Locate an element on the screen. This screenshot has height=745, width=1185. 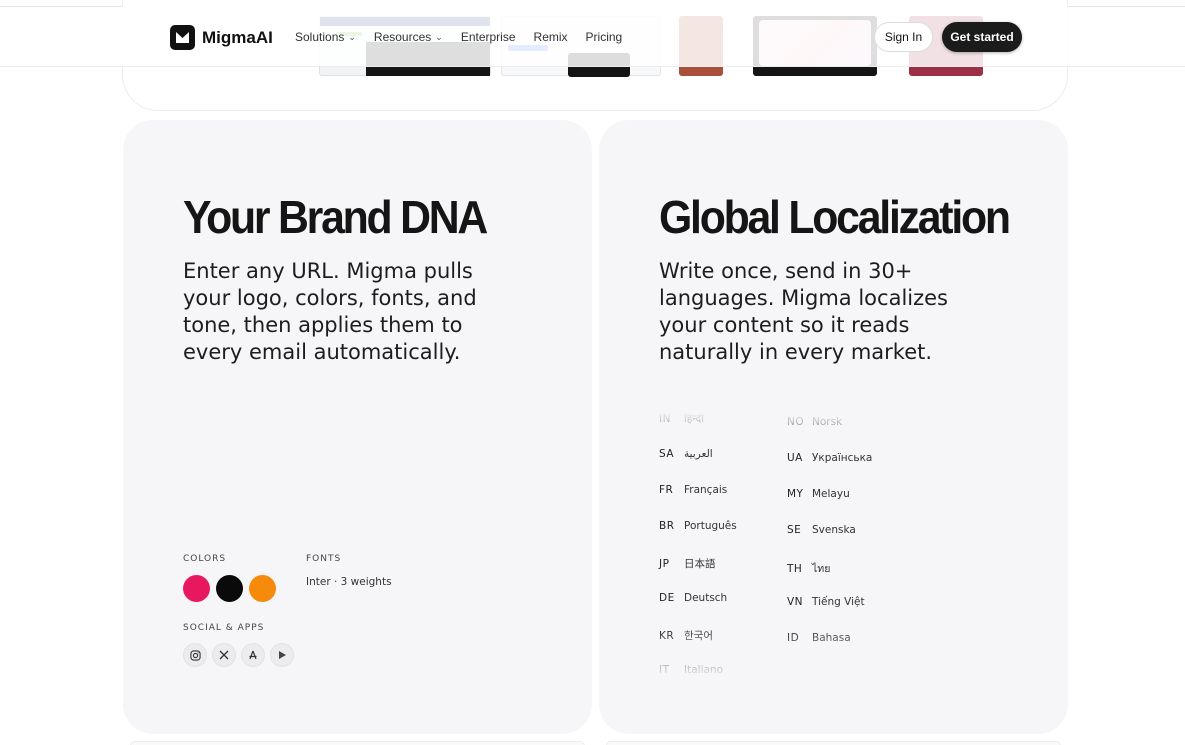
menu-enterprise: Enterprise is located at coordinates (488, 37).